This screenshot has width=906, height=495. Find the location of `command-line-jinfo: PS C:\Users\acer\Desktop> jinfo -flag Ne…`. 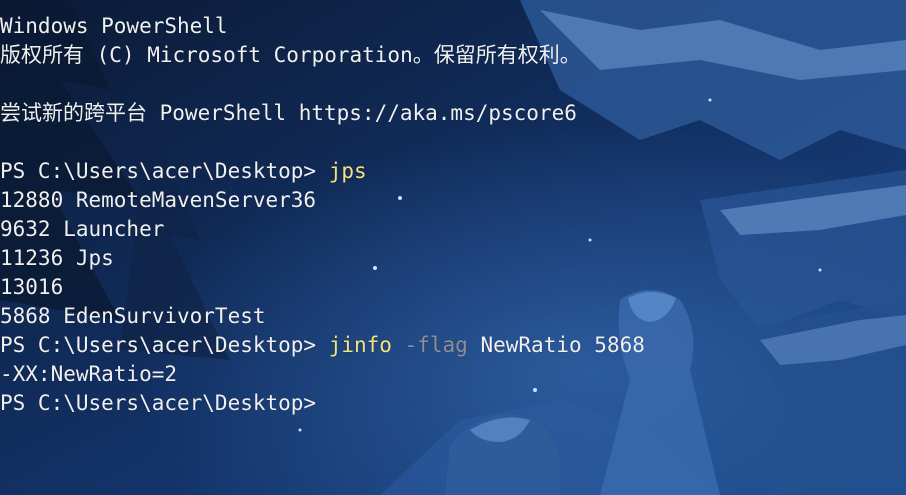

command-line-jinfo: PS C:\Users\acer\Desktop> jinfo -flag Ne… is located at coordinates (453, 345).